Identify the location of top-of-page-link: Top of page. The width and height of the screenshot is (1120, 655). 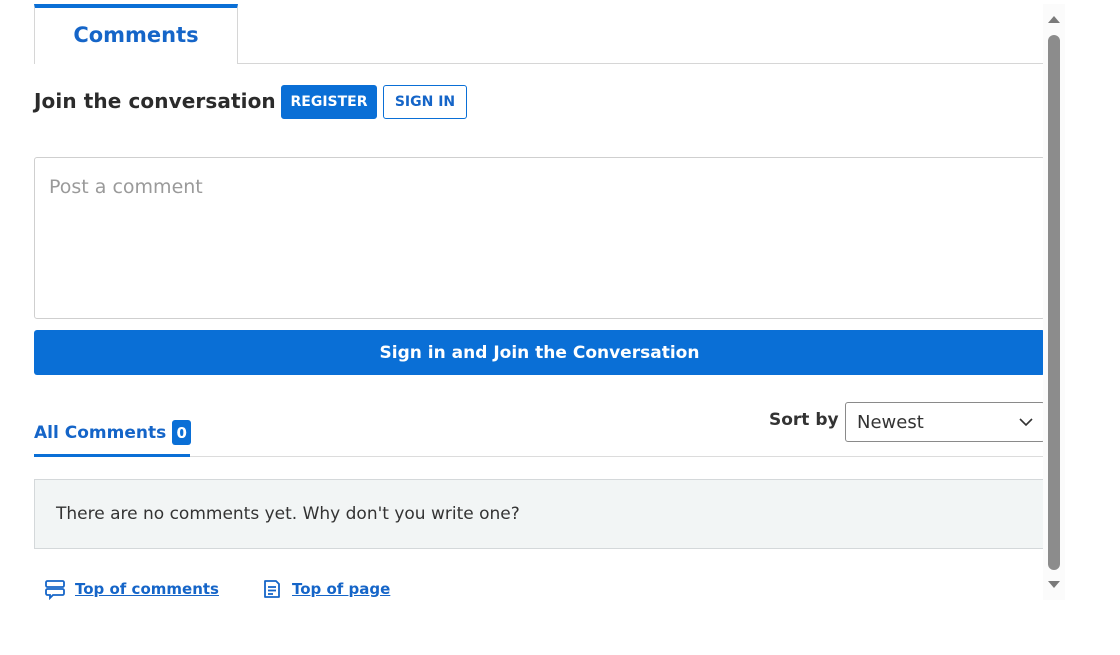
(325, 589).